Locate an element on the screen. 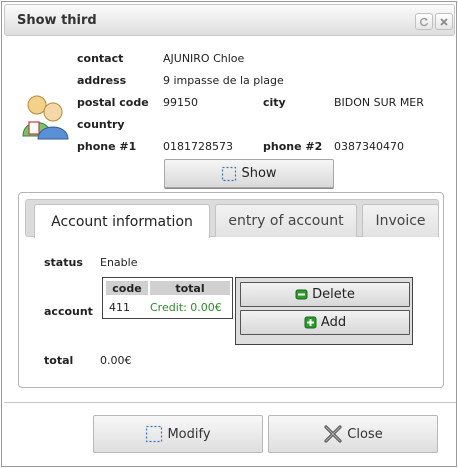  show-icon is located at coordinates (229, 174).